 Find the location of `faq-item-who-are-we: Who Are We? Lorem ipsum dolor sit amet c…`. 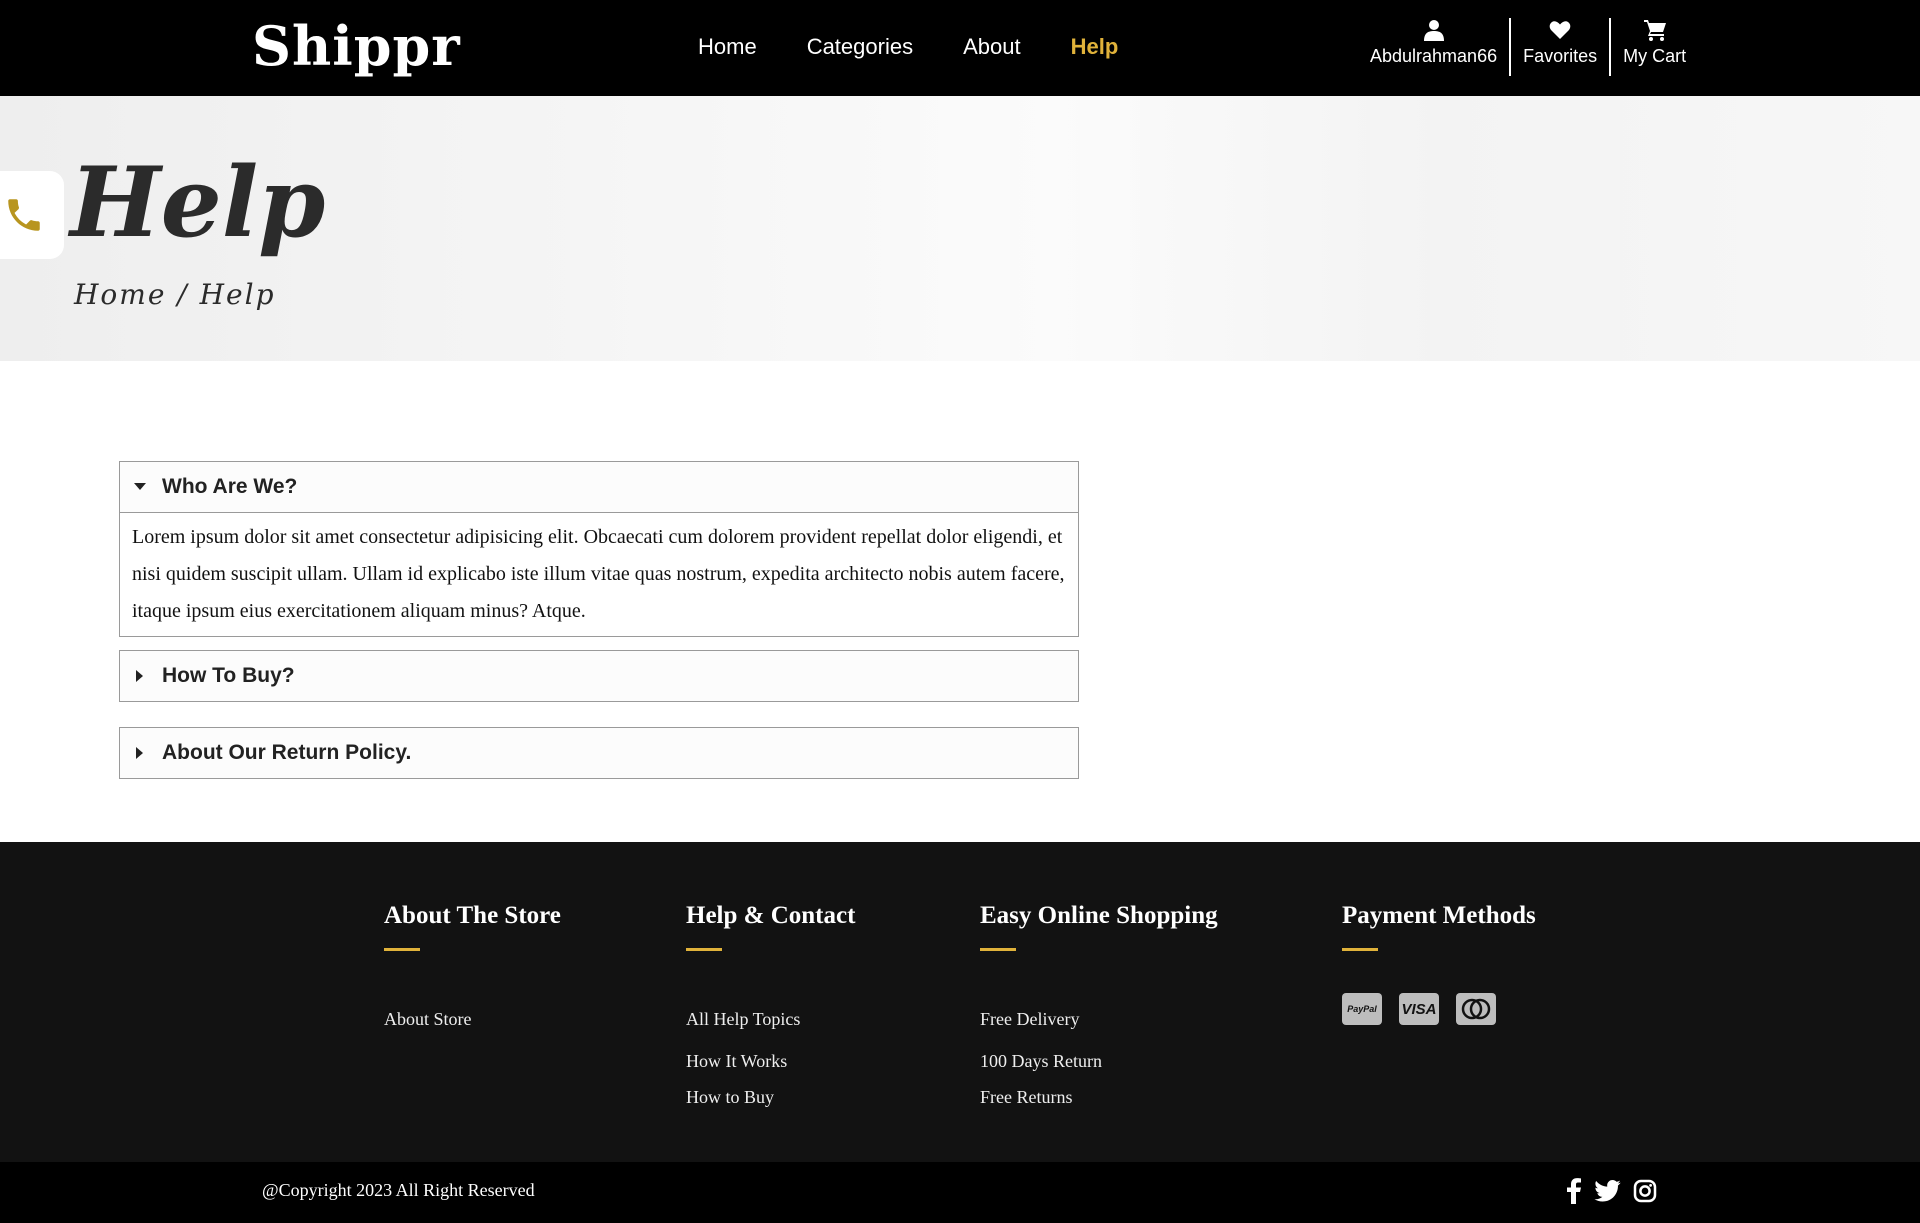

faq-item-who-are-we: Who Are We? Lorem ipsum dolor sit amet c… is located at coordinates (599, 549).